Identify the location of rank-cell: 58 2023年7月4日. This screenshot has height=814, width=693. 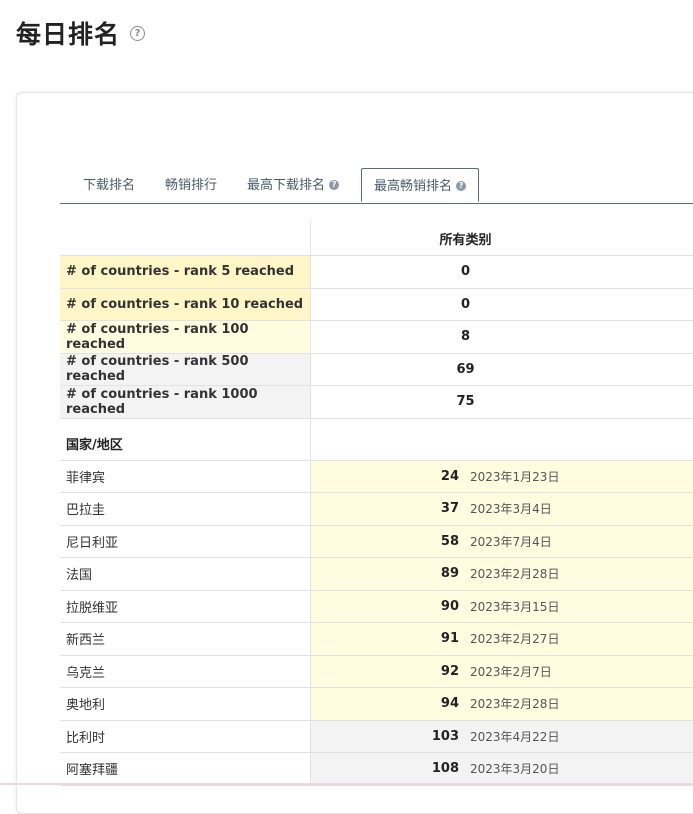
(502, 541).